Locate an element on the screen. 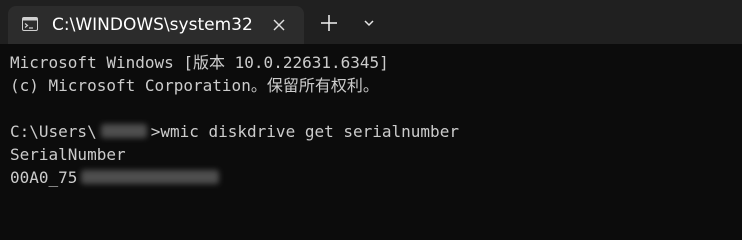  chevron-down-icon is located at coordinates (369, 23).